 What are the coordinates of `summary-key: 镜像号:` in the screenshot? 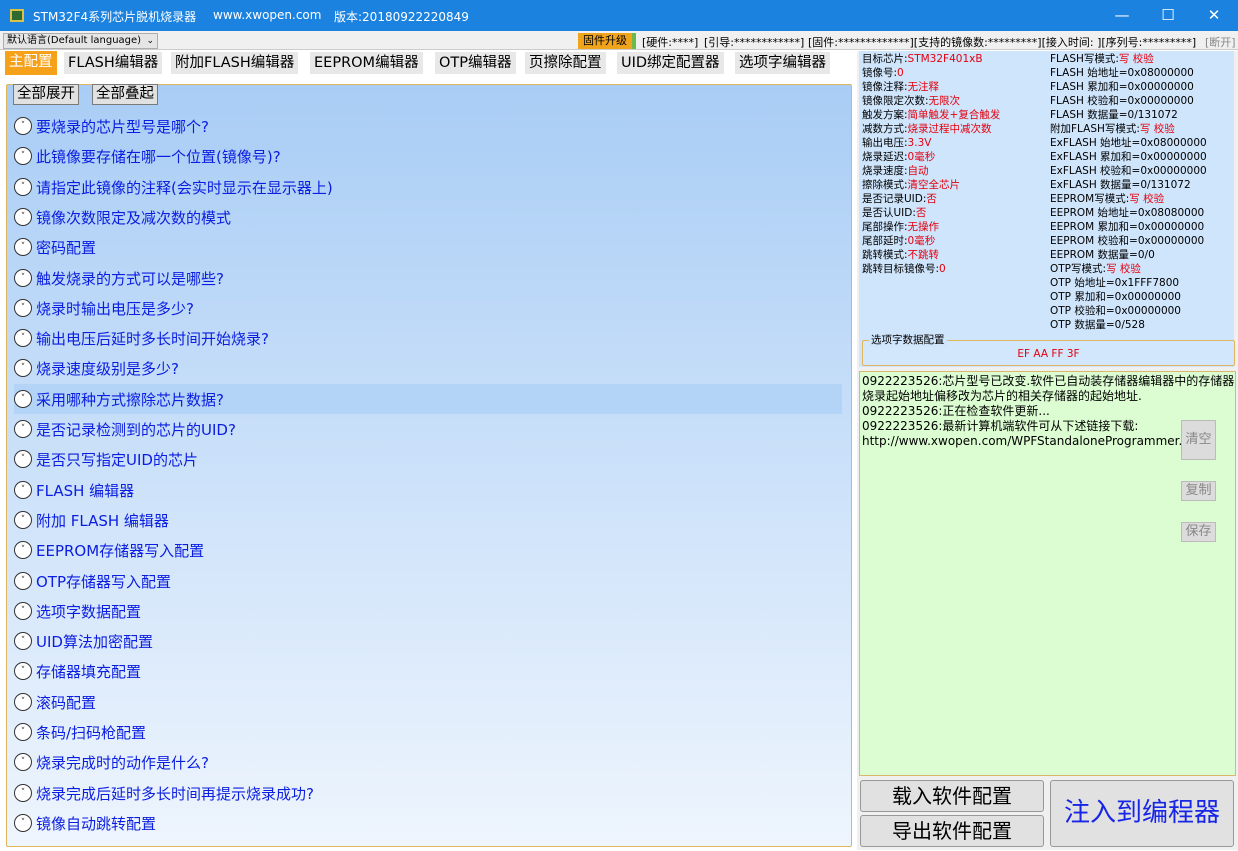 It's located at (880, 73).